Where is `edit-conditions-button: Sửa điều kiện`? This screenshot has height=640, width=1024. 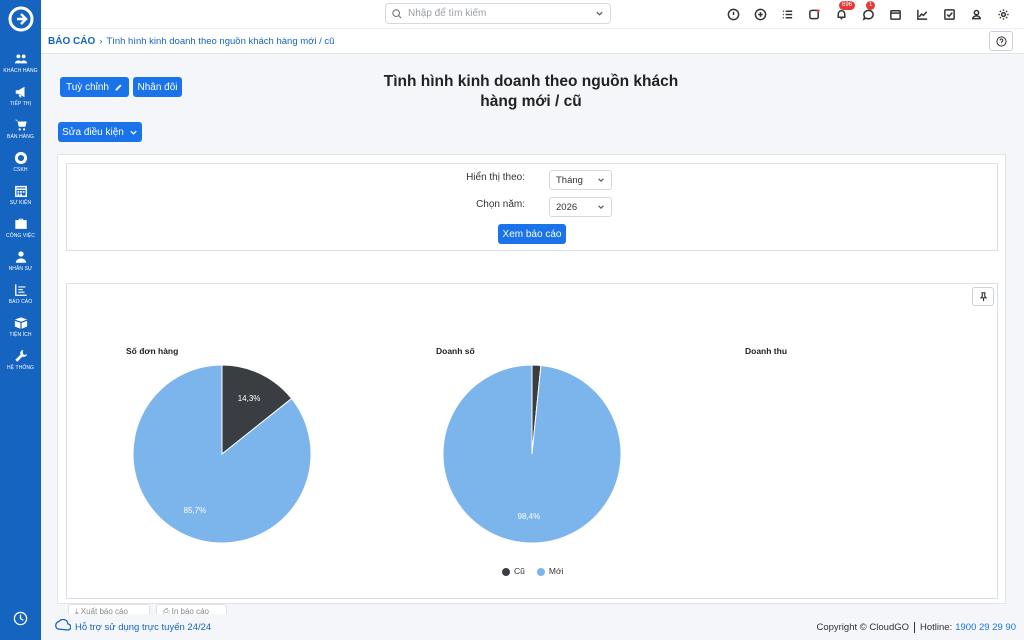
edit-conditions-button: Sửa điều kiện is located at coordinates (100, 132).